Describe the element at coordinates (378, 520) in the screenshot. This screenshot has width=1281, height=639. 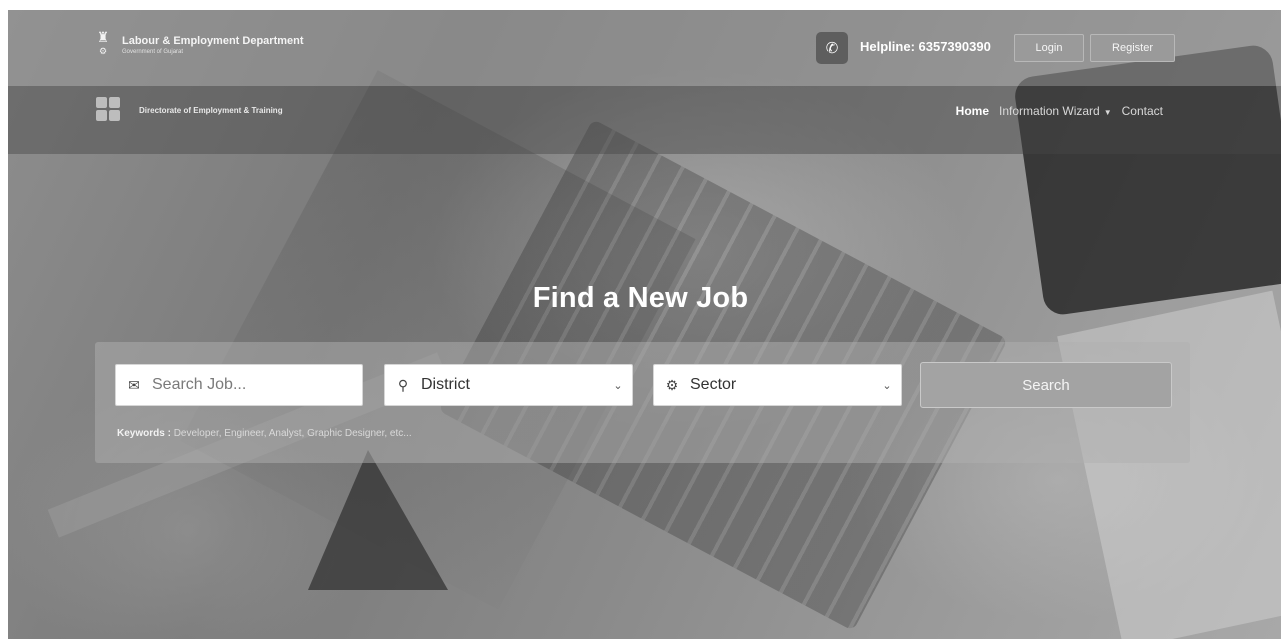
I see `background-set-square` at that location.